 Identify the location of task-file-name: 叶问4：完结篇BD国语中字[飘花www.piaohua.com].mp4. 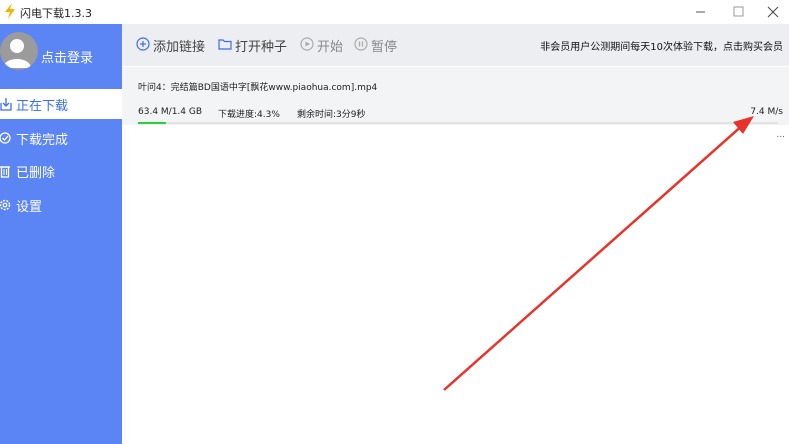
(258, 88).